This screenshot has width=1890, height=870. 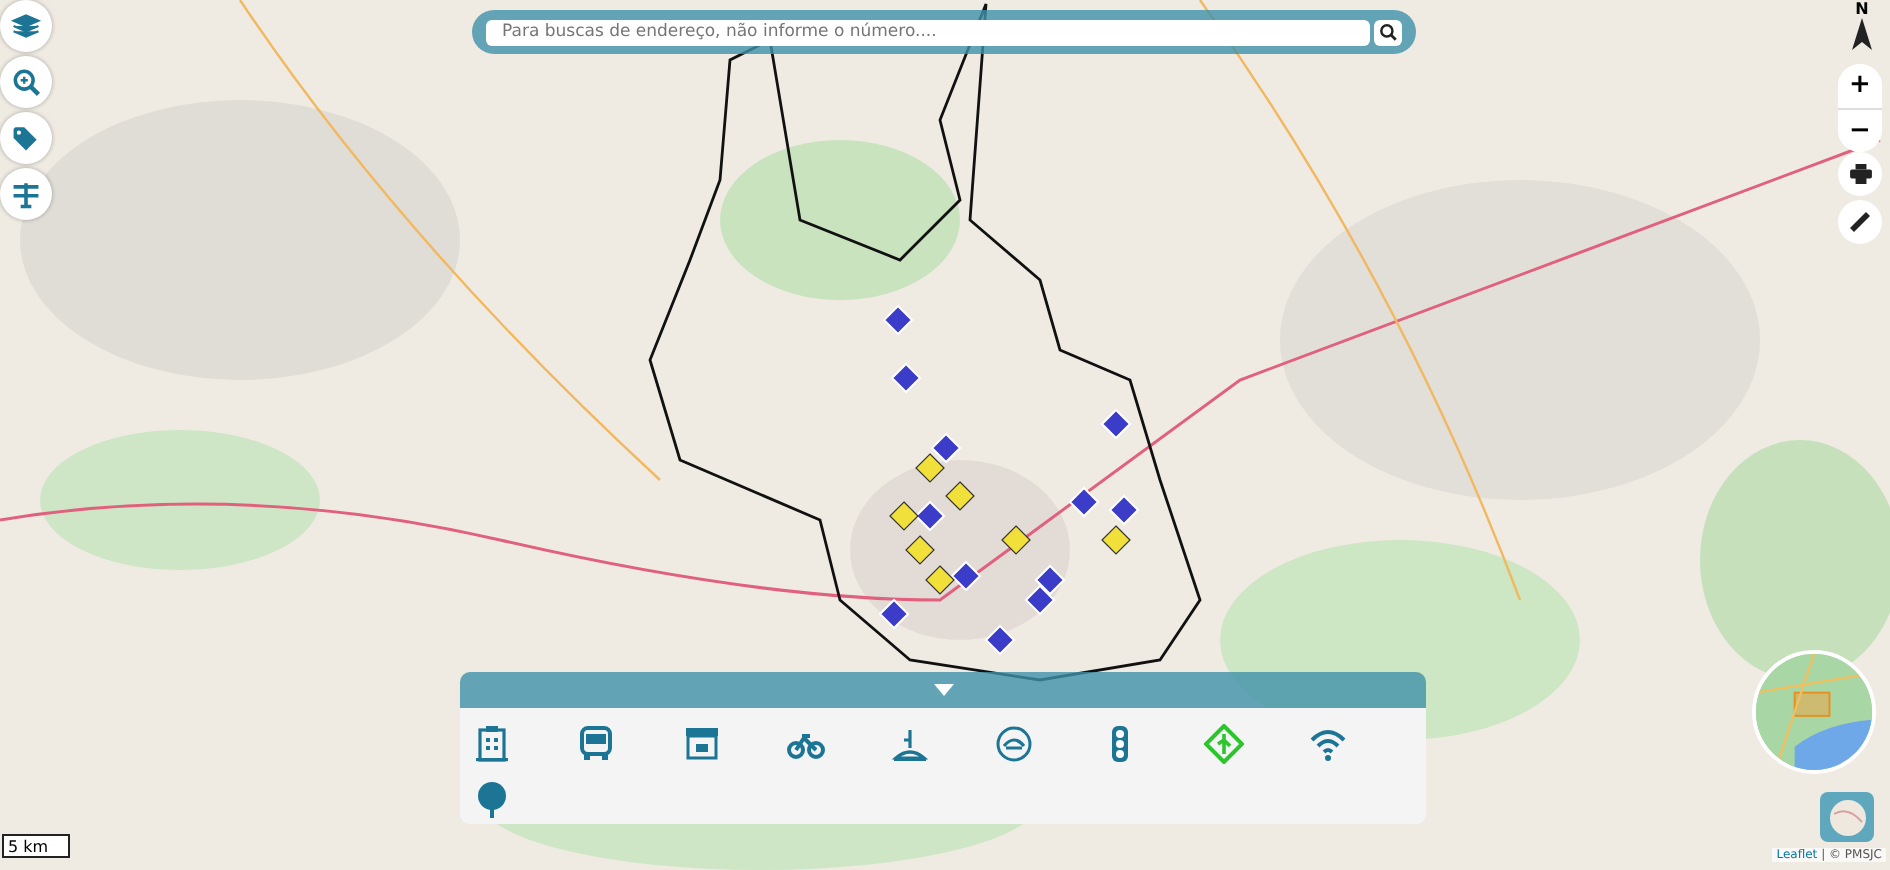 I want to click on charging-station-icon, so click(x=1014, y=744).